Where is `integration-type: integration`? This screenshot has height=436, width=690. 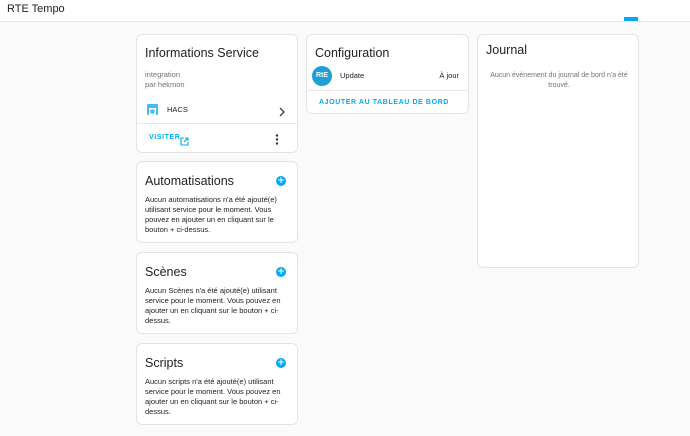 integration-type: integration is located at coordinates (163, 74).